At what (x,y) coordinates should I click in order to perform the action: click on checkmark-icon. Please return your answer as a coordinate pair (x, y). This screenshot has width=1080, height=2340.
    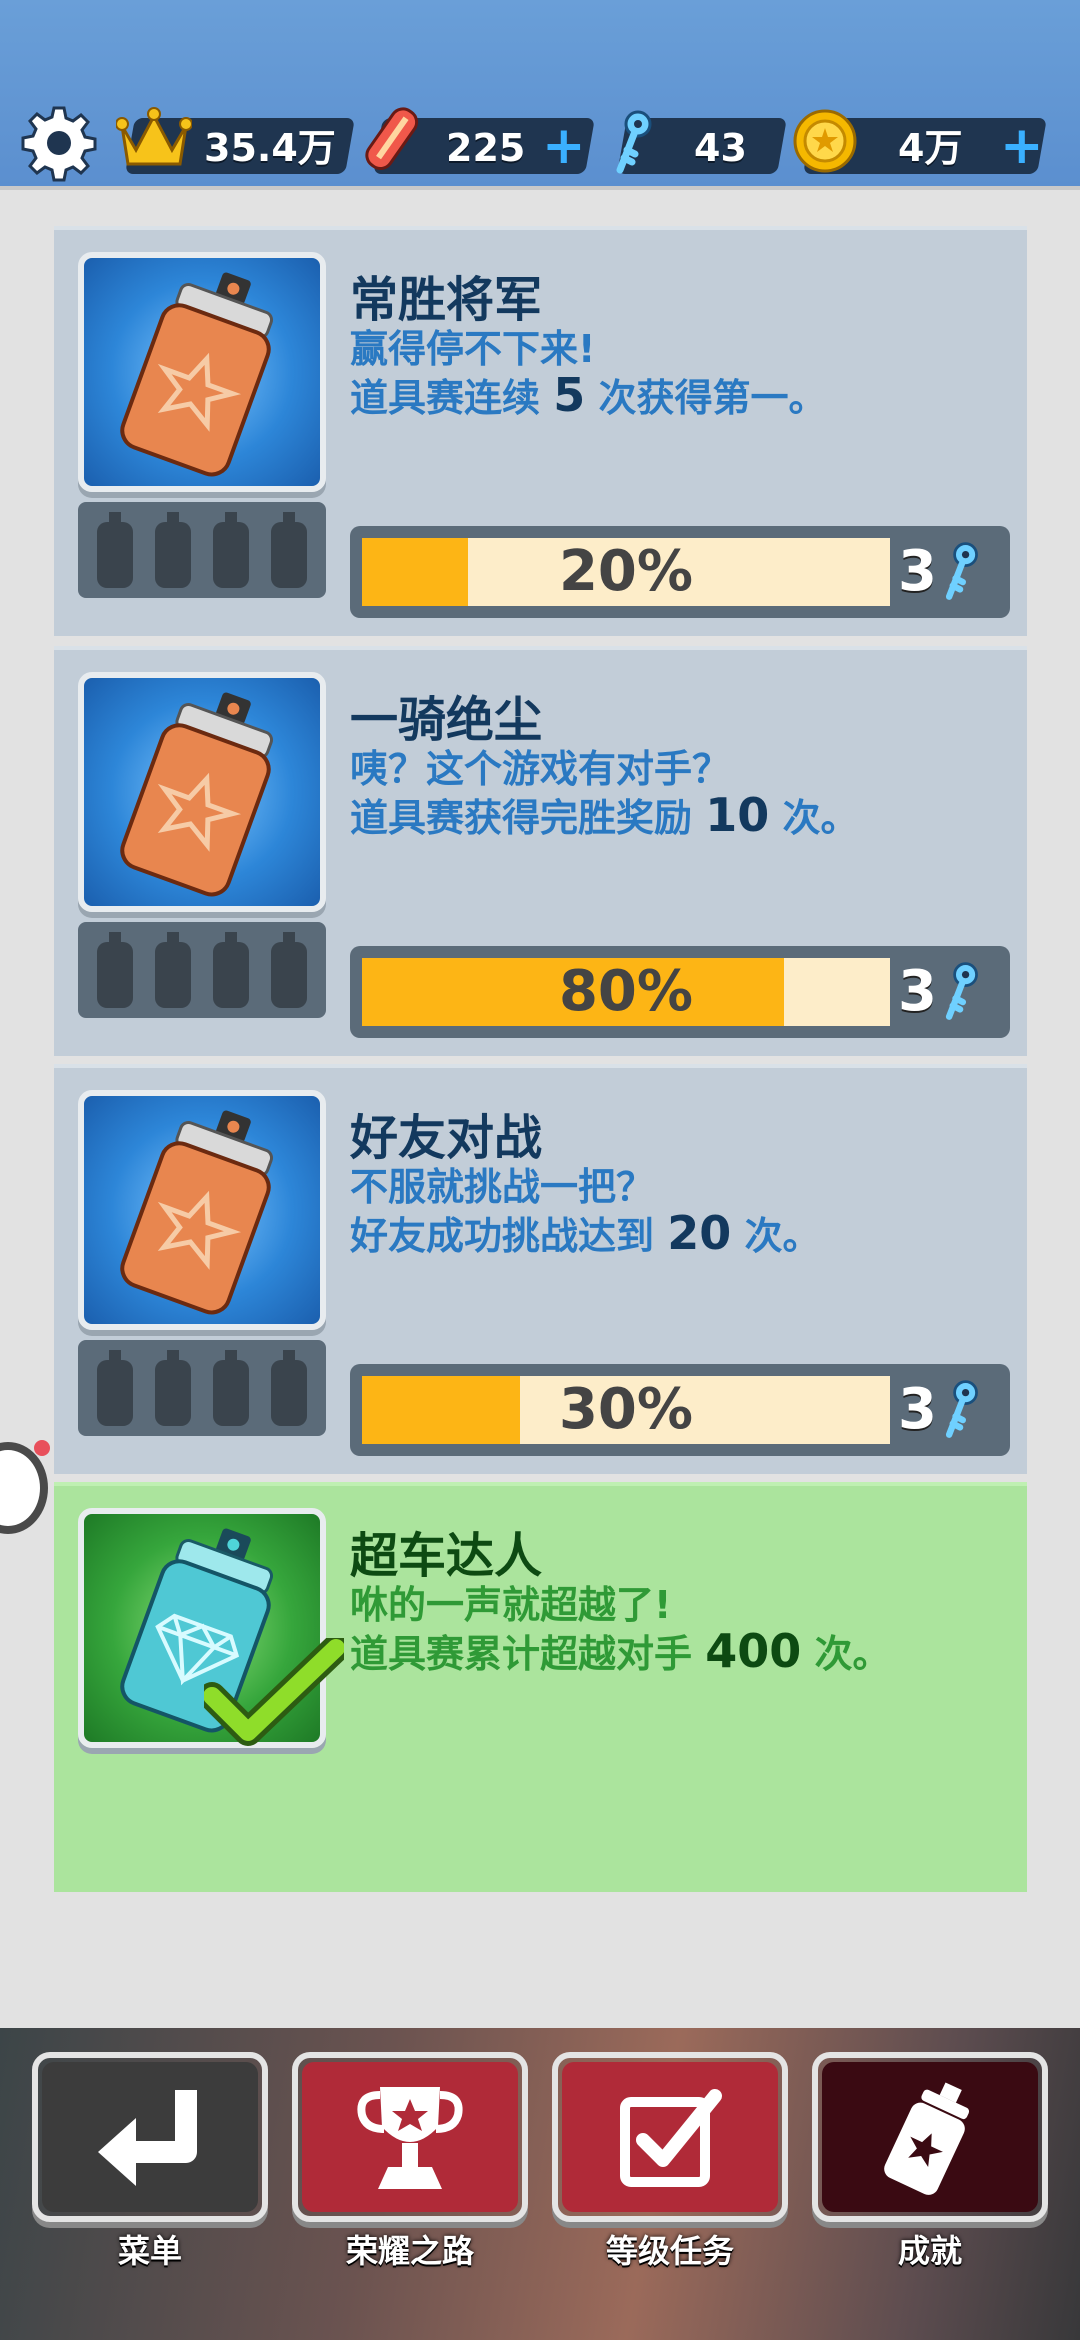
    Looking at the image, I should click on (274, 1692).